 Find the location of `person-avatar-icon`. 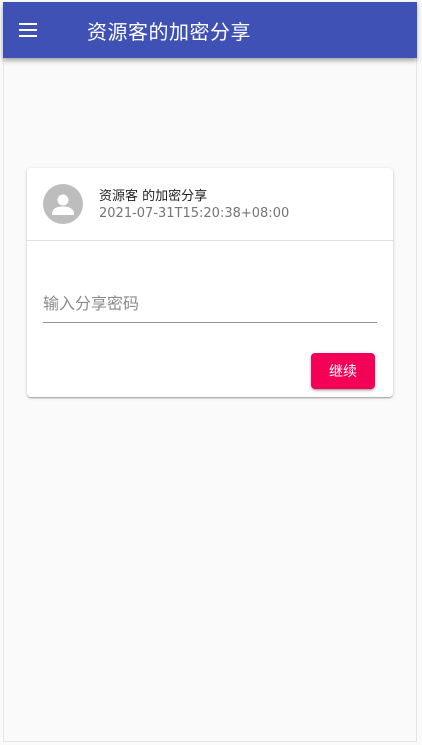

person-avatar-icon is located at coordinates (63, 204).